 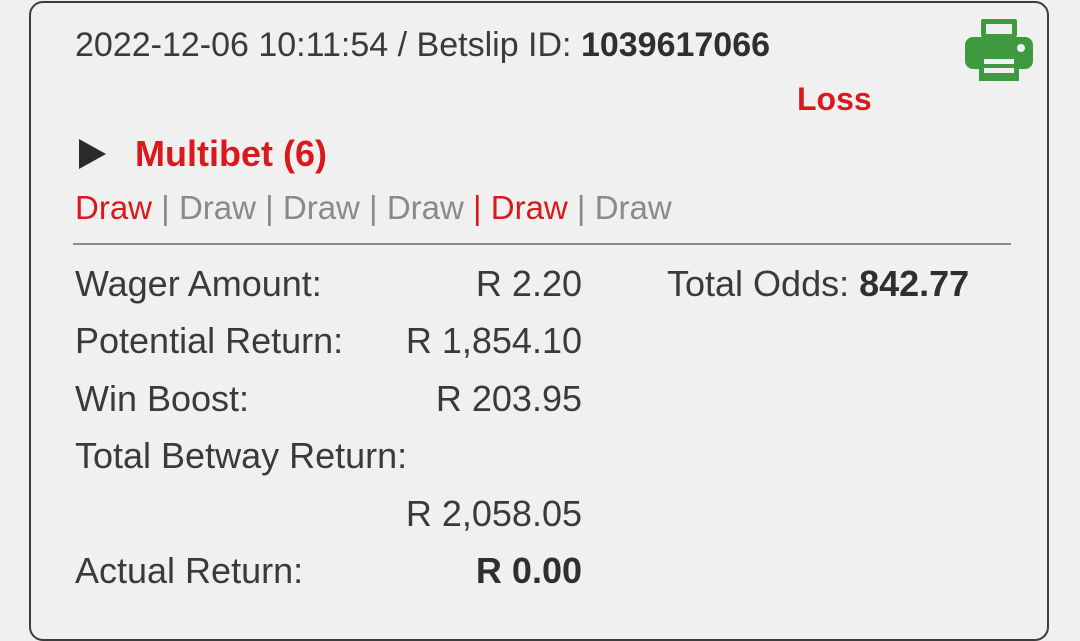 I want to click on bet-outcomes: Draw | Draw | Draw | Draw | Draw | Draw, so click(x=373, y=208).